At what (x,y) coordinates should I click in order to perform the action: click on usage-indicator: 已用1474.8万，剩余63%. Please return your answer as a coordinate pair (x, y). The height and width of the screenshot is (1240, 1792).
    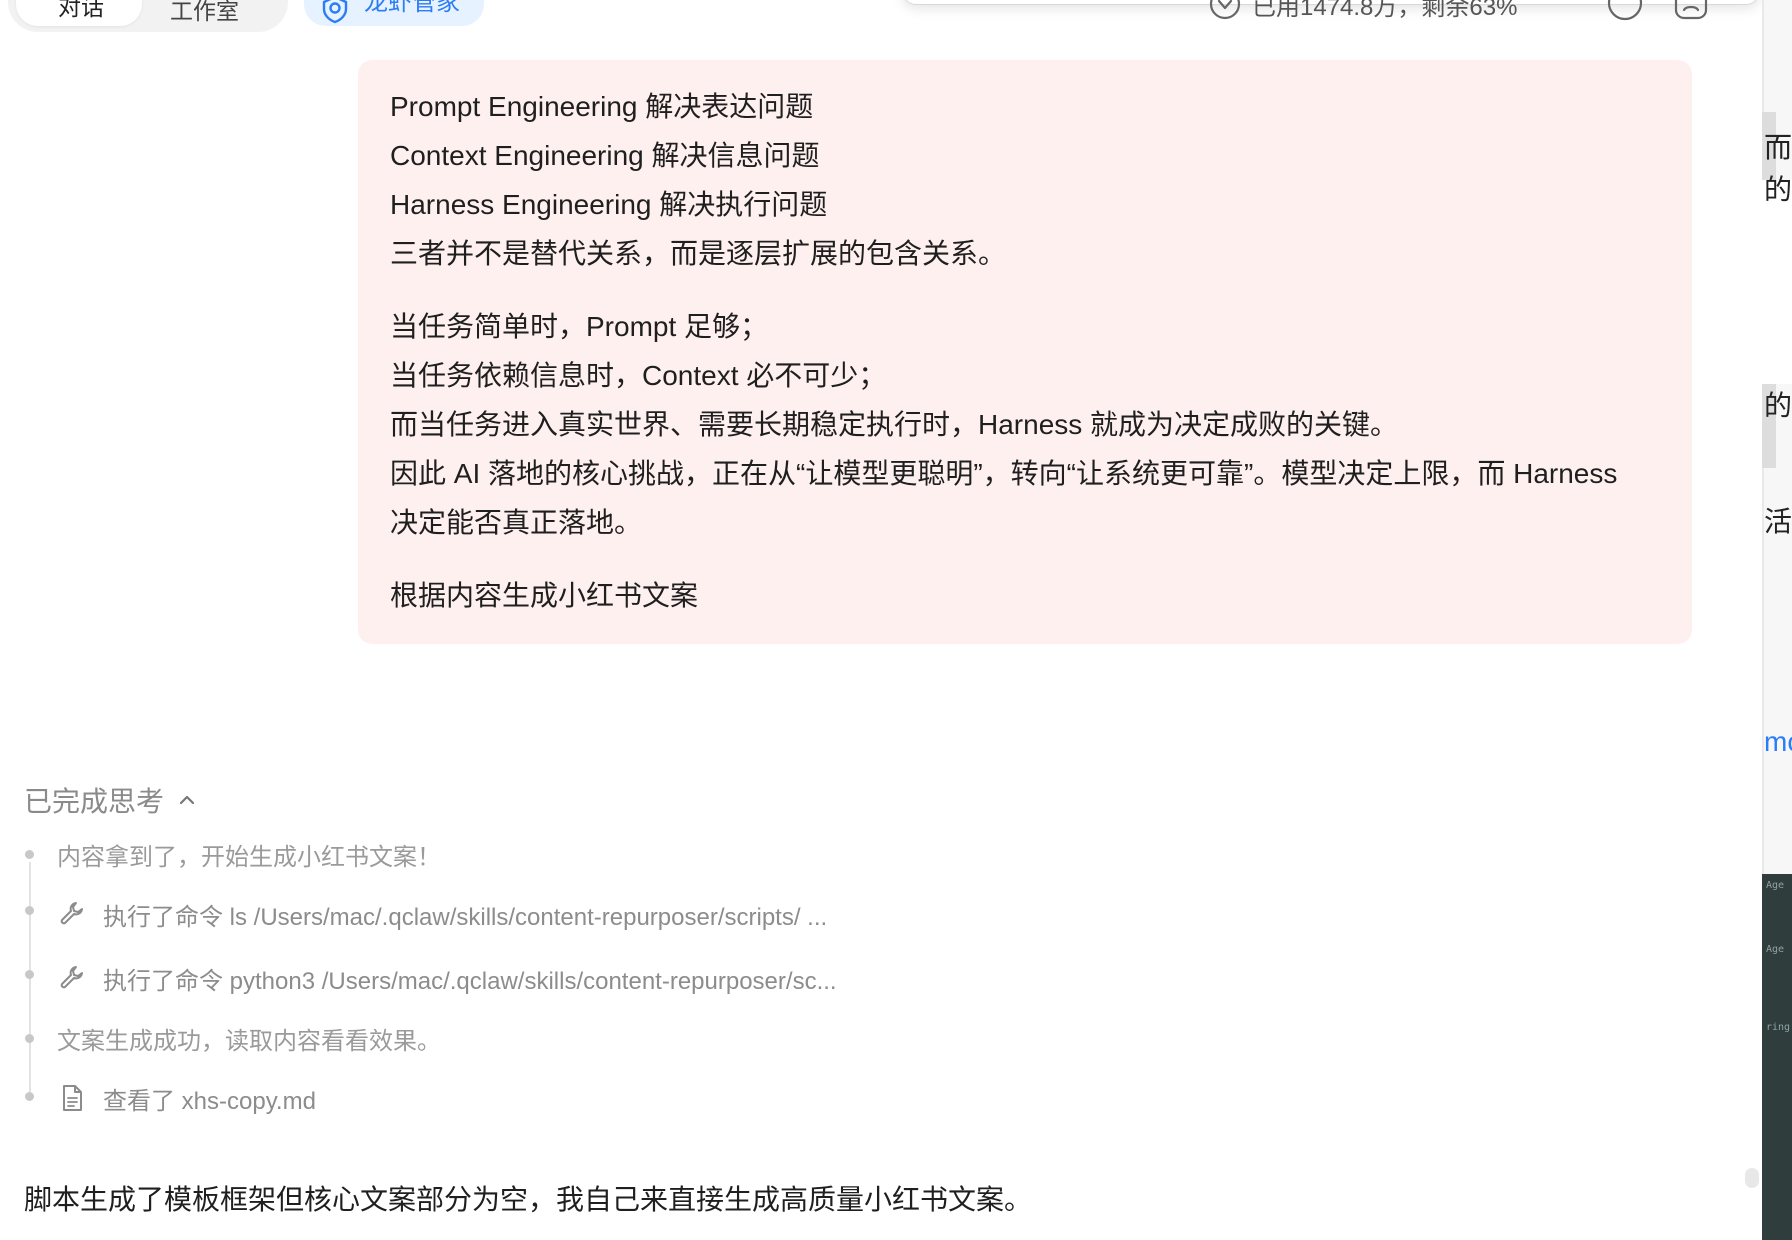
    Looking at the image, I should click on (1362, 11).